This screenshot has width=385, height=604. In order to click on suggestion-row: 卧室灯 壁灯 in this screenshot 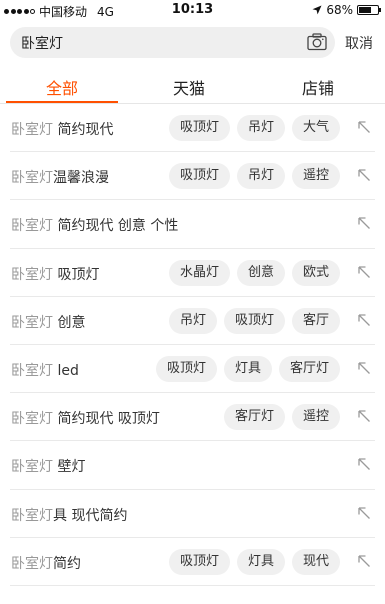, I will do `click(192, 465)`.